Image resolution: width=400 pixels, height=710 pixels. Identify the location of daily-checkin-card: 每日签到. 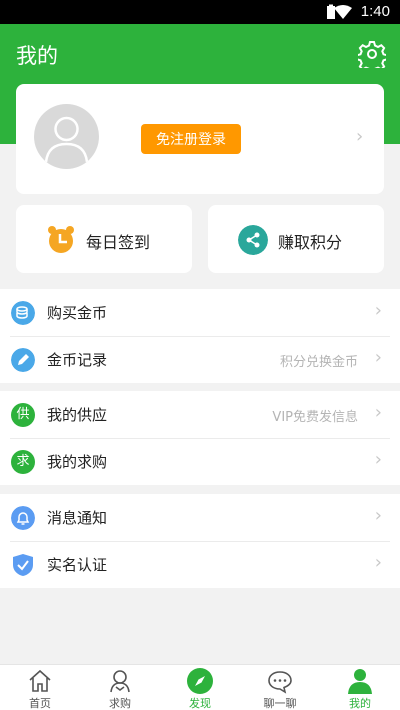
(104, 239).